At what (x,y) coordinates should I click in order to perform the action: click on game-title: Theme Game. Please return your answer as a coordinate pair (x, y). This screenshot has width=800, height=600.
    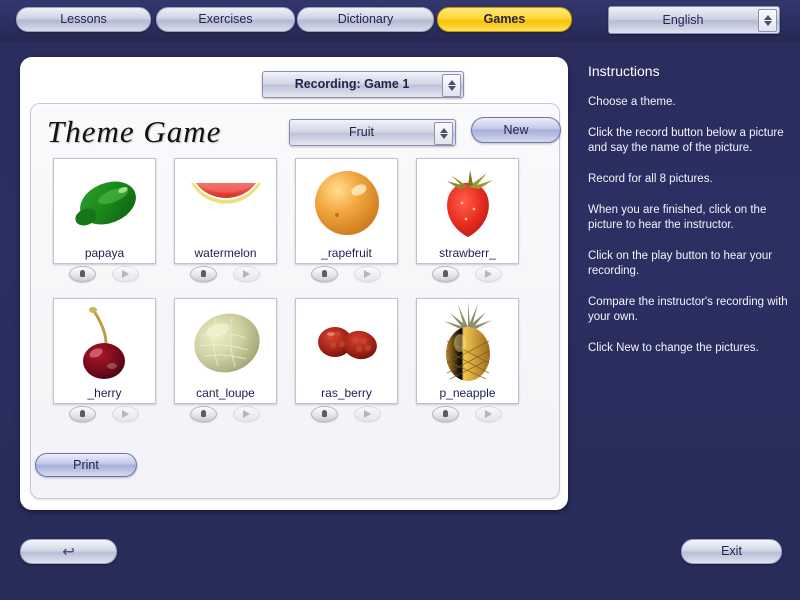
    Looking at the image, I should click on (134, 131).